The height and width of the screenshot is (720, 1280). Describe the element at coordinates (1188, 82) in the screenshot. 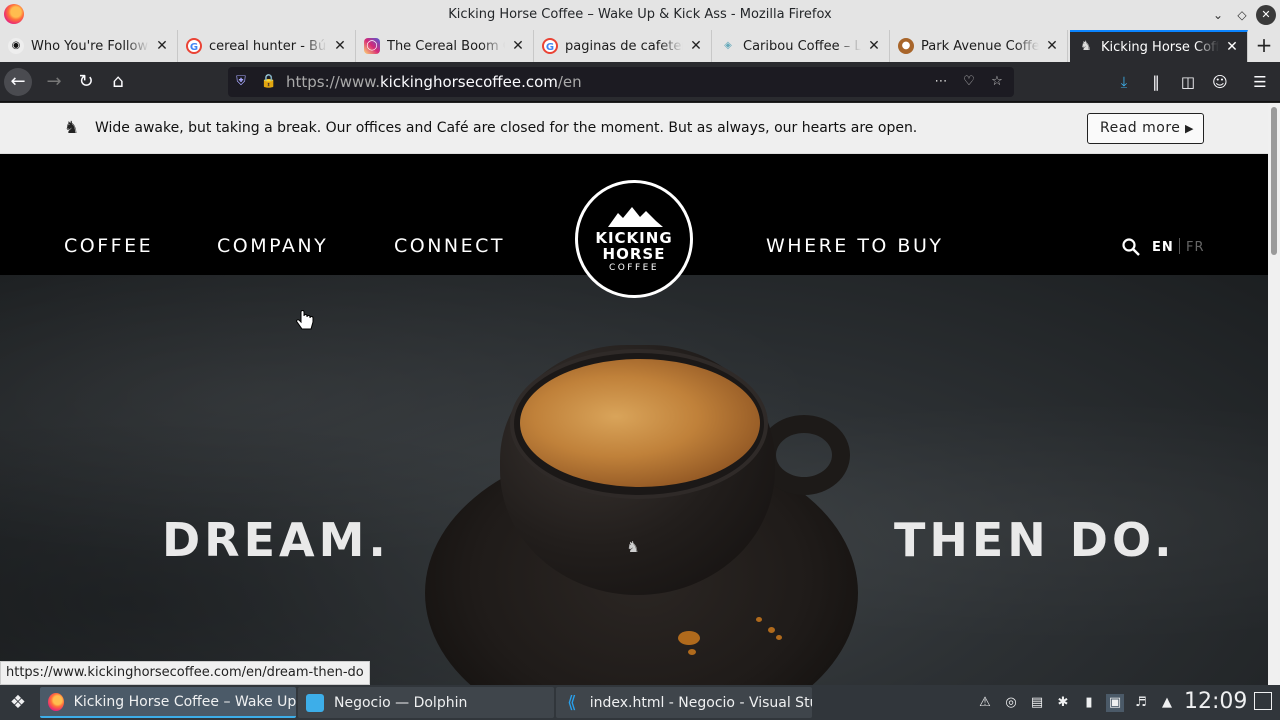

I see `sidebar-icon: ◫` at that location.